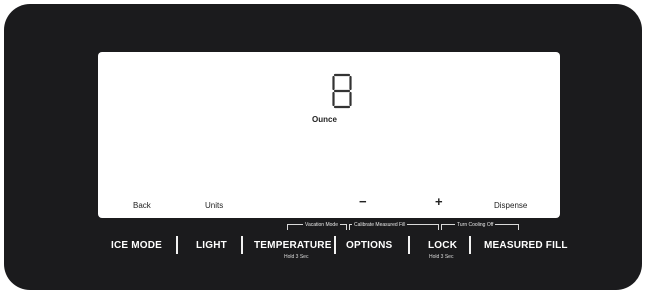  What do you see at coordinates (380, 225) in the screenshot?
I see `calibrate-measured-fill-label: Calibrate Measured Fill` at bounding box center [380, 225].